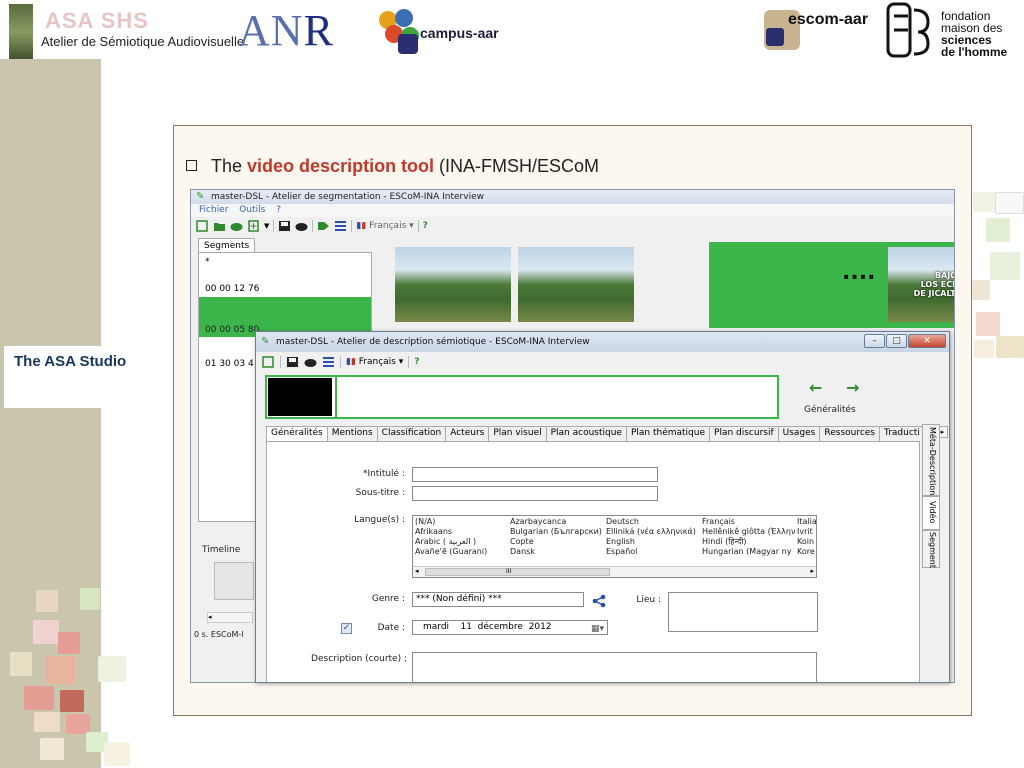 Image resolution: width=1024 pixels, height=768 pixels. I want to click on scroll-right-icon: ▸, so click(812, 571).